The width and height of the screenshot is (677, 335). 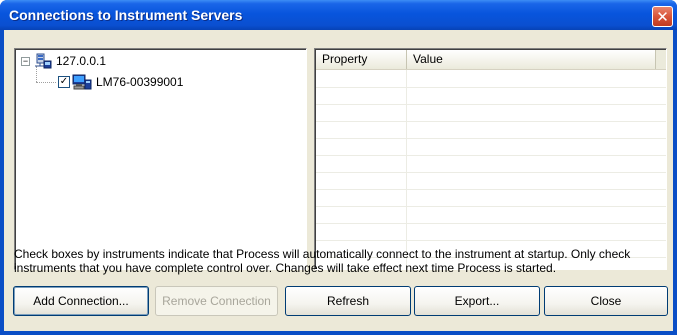 I want to click on column-header-property: Property, so click(x=361, y=59).